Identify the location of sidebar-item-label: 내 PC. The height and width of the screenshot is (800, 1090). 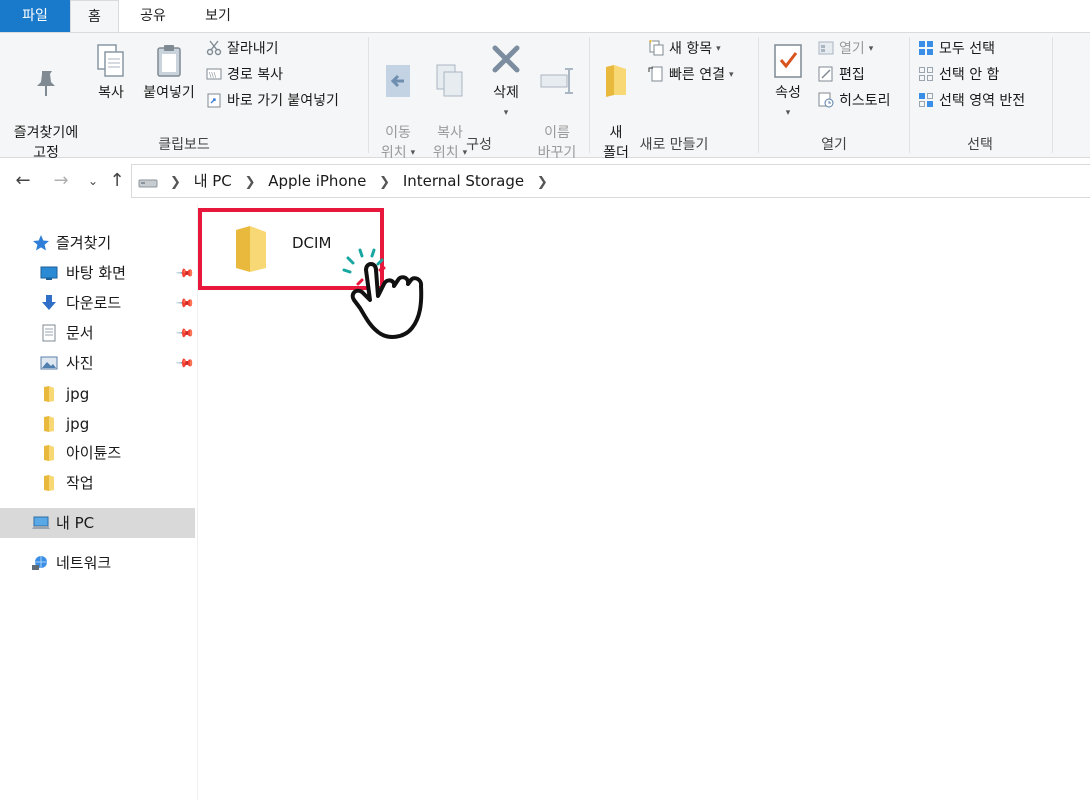
(75, 523).